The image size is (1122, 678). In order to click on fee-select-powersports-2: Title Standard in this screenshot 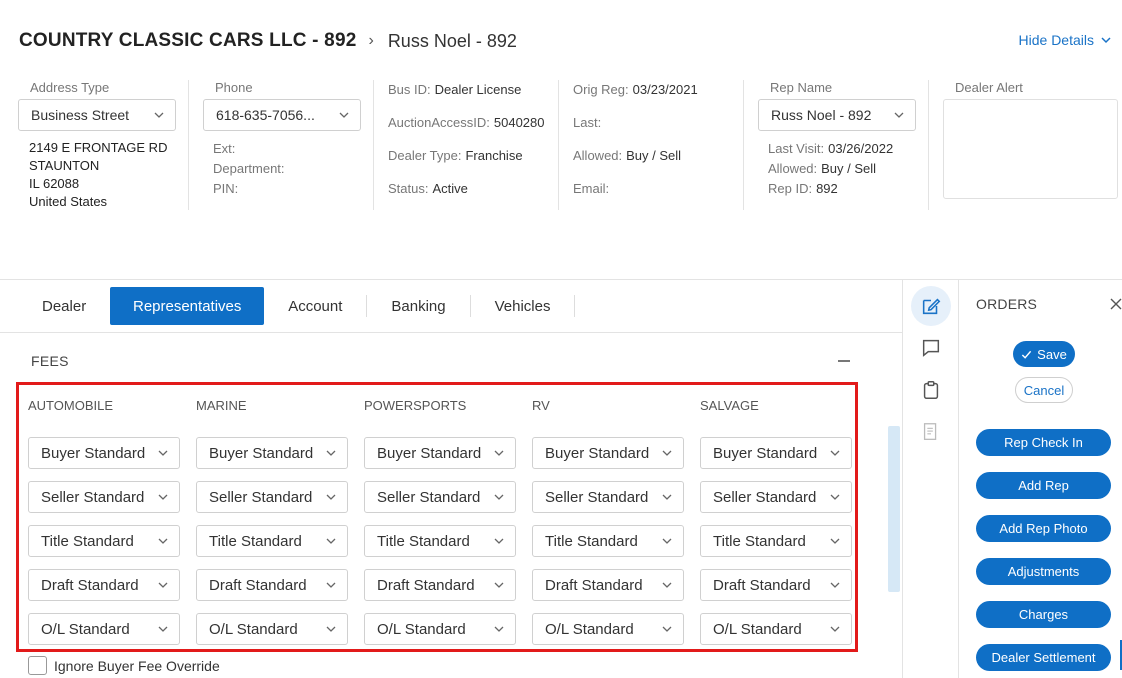, I will do `click(440, 541)`.